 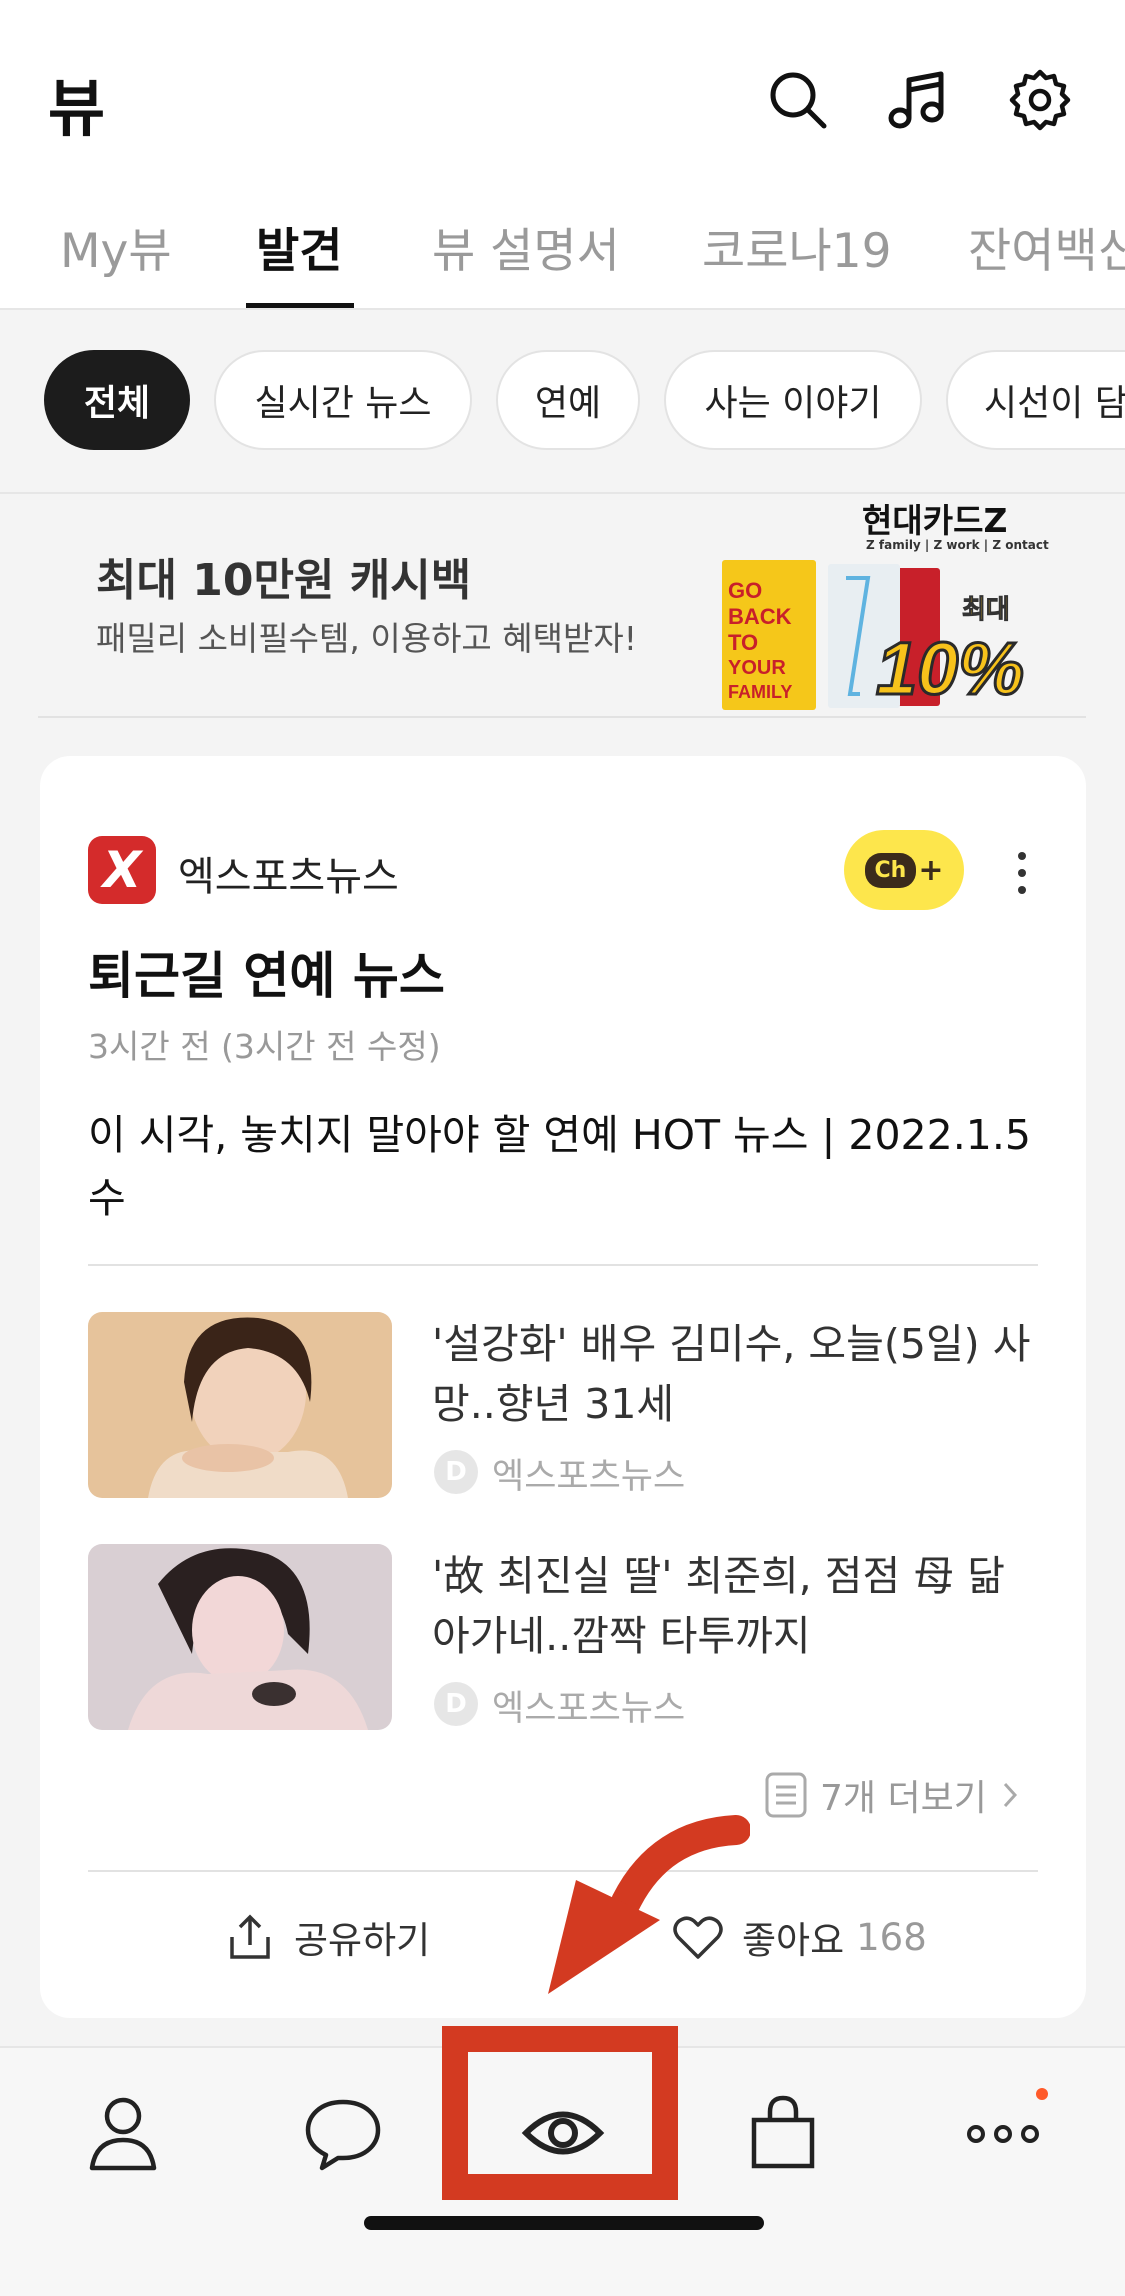 I want to click on search-icon, so click(x=798, y=100).